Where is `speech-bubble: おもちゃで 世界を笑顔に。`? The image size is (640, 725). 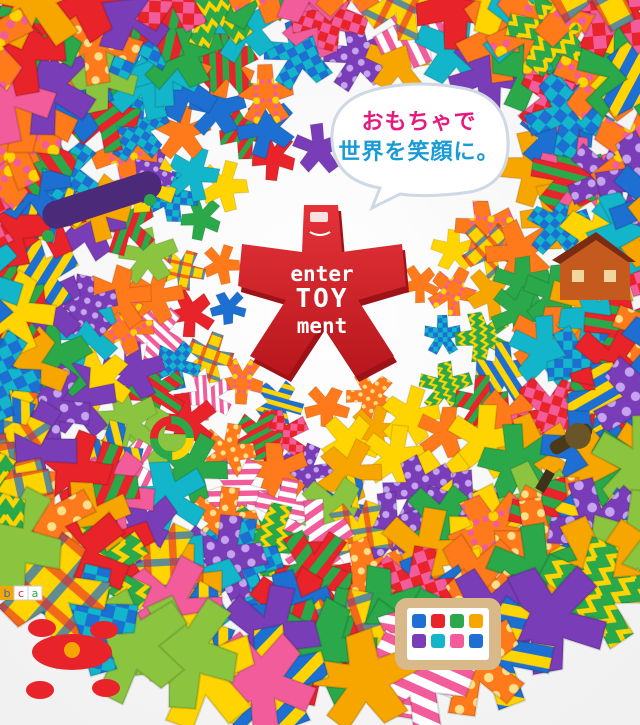
speech-bubble: おもちゃで 世界を笑顔に。 is located at coordinates (419, 144).